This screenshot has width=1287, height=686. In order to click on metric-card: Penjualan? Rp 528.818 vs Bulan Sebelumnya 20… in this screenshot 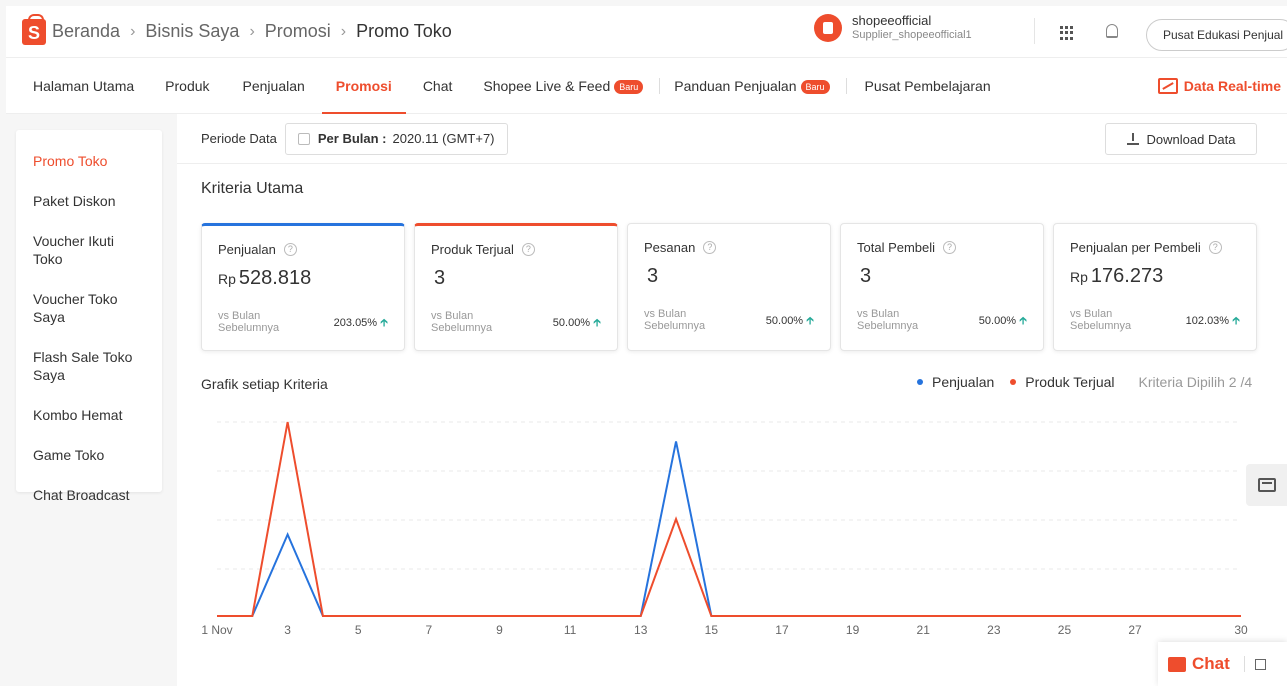, I will do `click(303, 287)`.